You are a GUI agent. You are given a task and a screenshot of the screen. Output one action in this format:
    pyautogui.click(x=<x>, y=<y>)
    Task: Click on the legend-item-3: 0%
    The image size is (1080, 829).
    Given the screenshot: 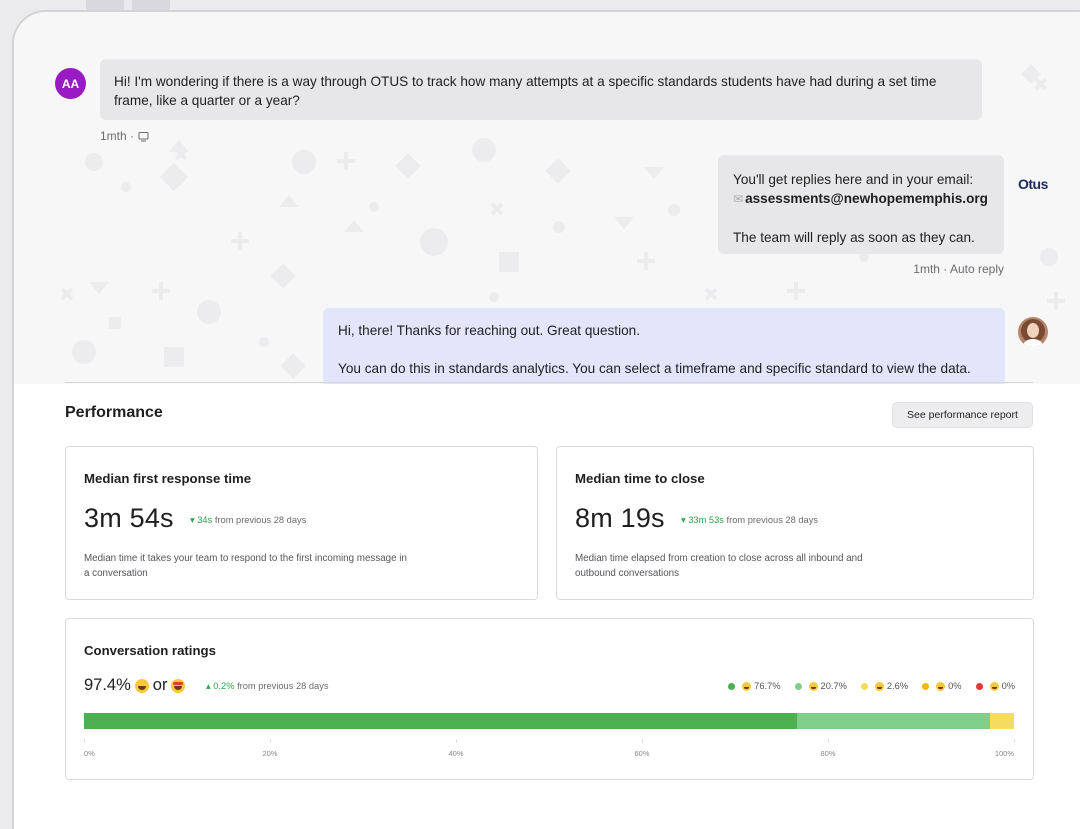 What is the action you would take?
    pyautogui.click(x=942, y=686)
    